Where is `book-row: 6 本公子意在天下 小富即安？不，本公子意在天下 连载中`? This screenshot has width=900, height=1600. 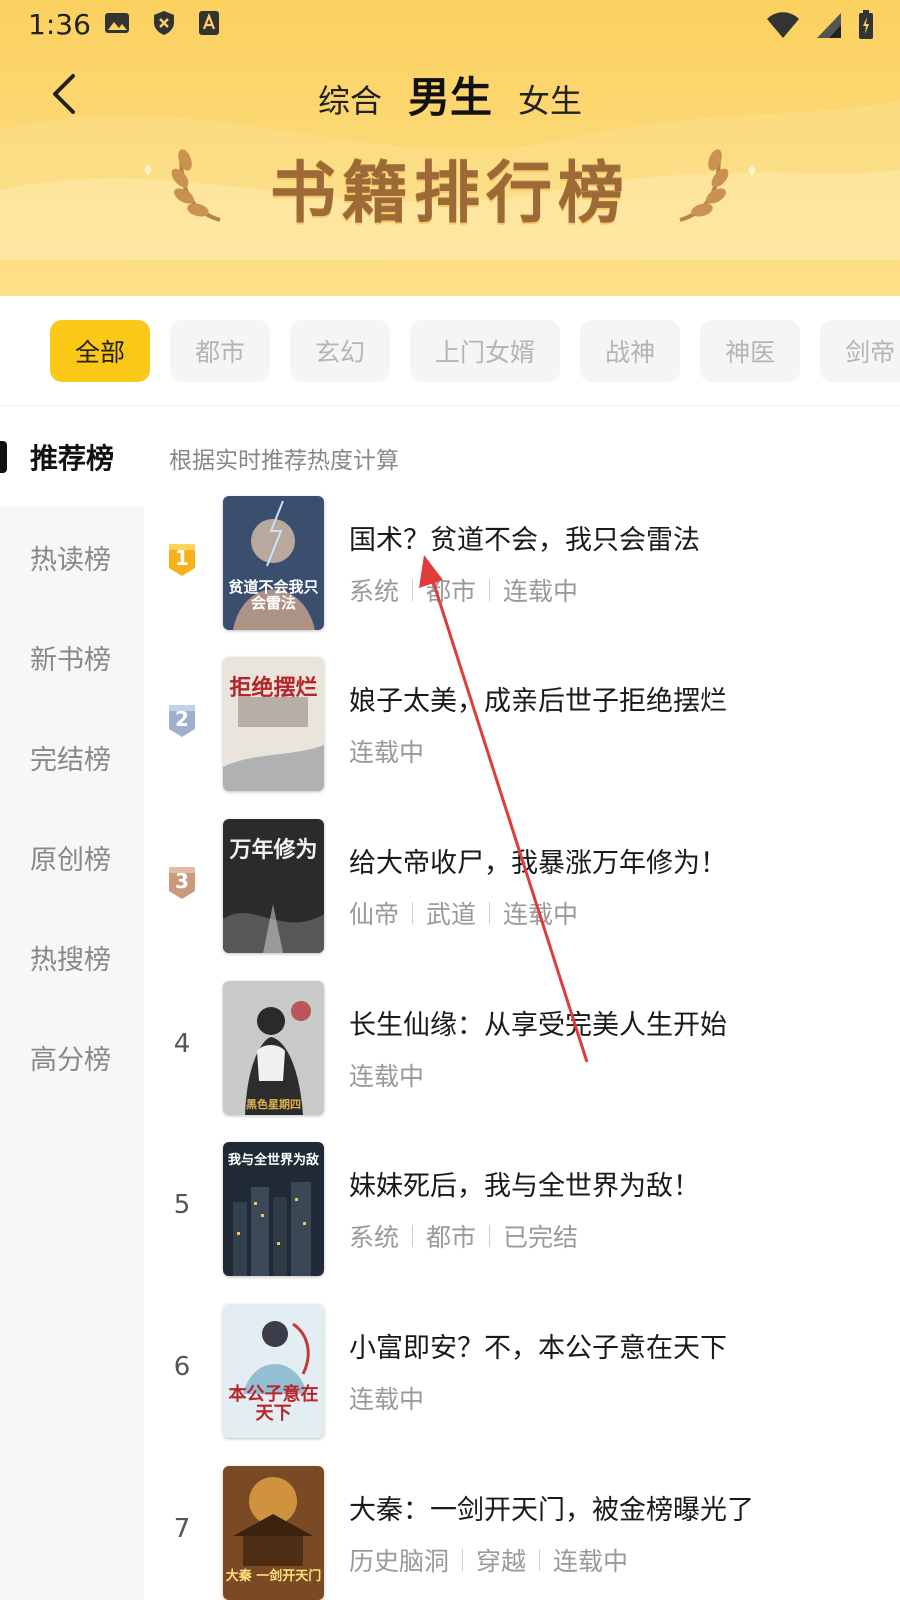 book-row: 6 本公子意在天下 小富即安？不，本公子意在天下 连载中 is located at coordinates (522, 1371).